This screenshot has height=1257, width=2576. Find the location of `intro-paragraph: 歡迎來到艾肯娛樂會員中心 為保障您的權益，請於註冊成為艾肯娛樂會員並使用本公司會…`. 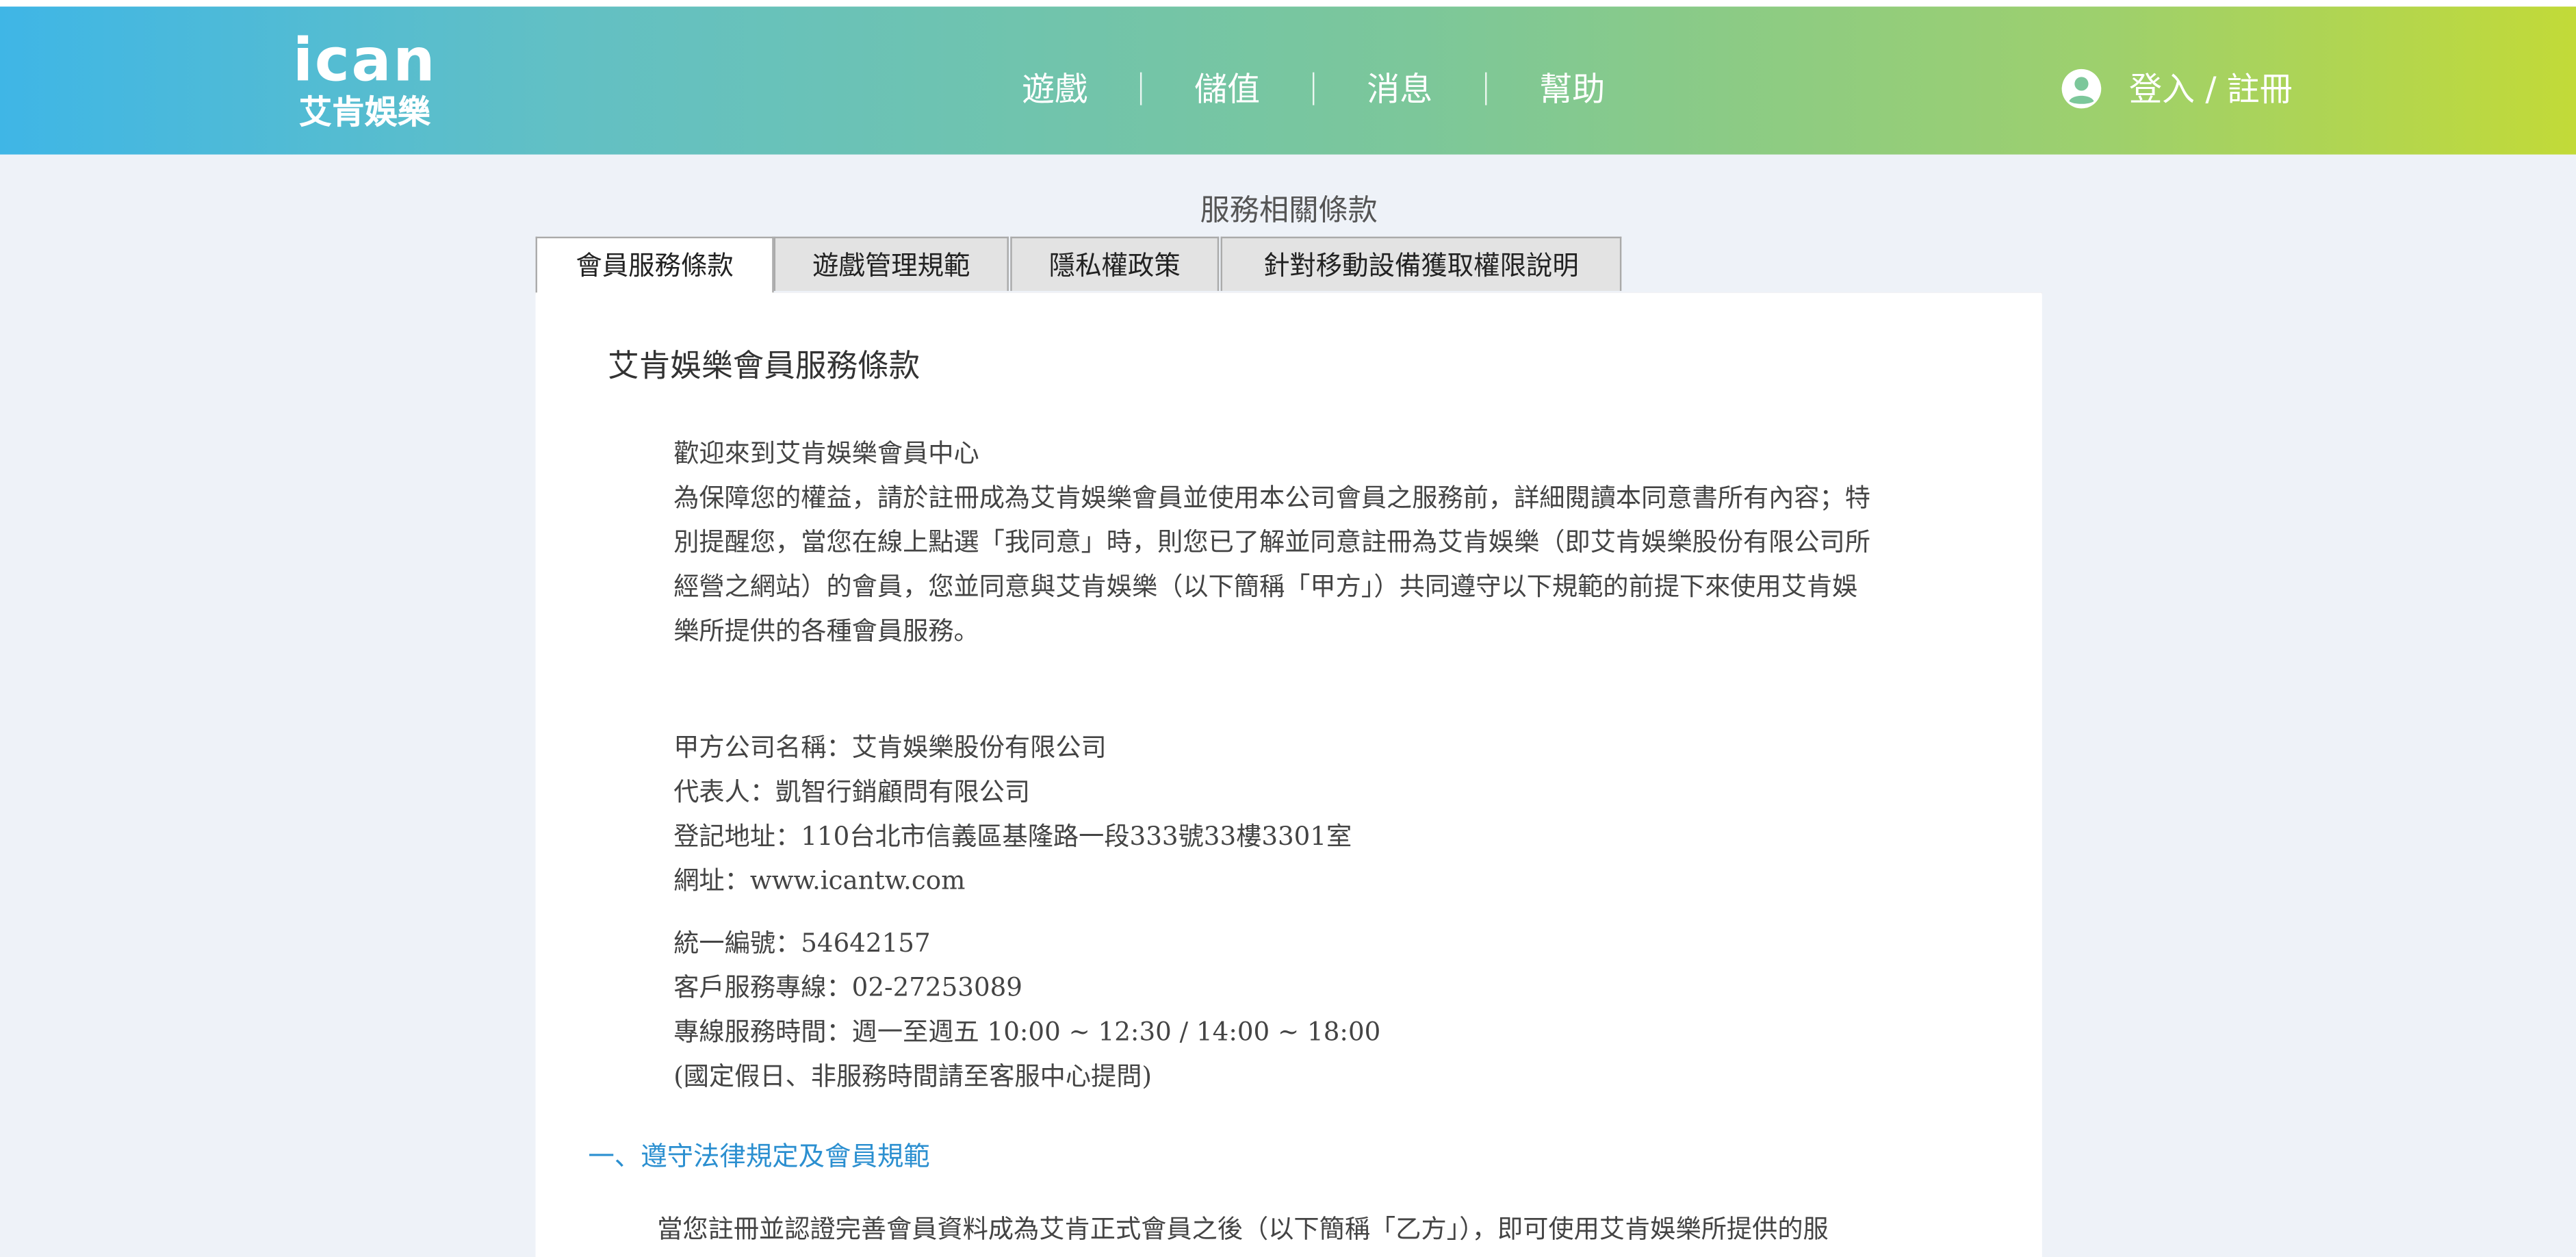

intro-paragraph: 歡迎來到艾肯娛樂會員中心 為保障您的權益，請於註冊成為艾肯娛樂會員並使用本公司會… is located at coordinates (1322, 543).